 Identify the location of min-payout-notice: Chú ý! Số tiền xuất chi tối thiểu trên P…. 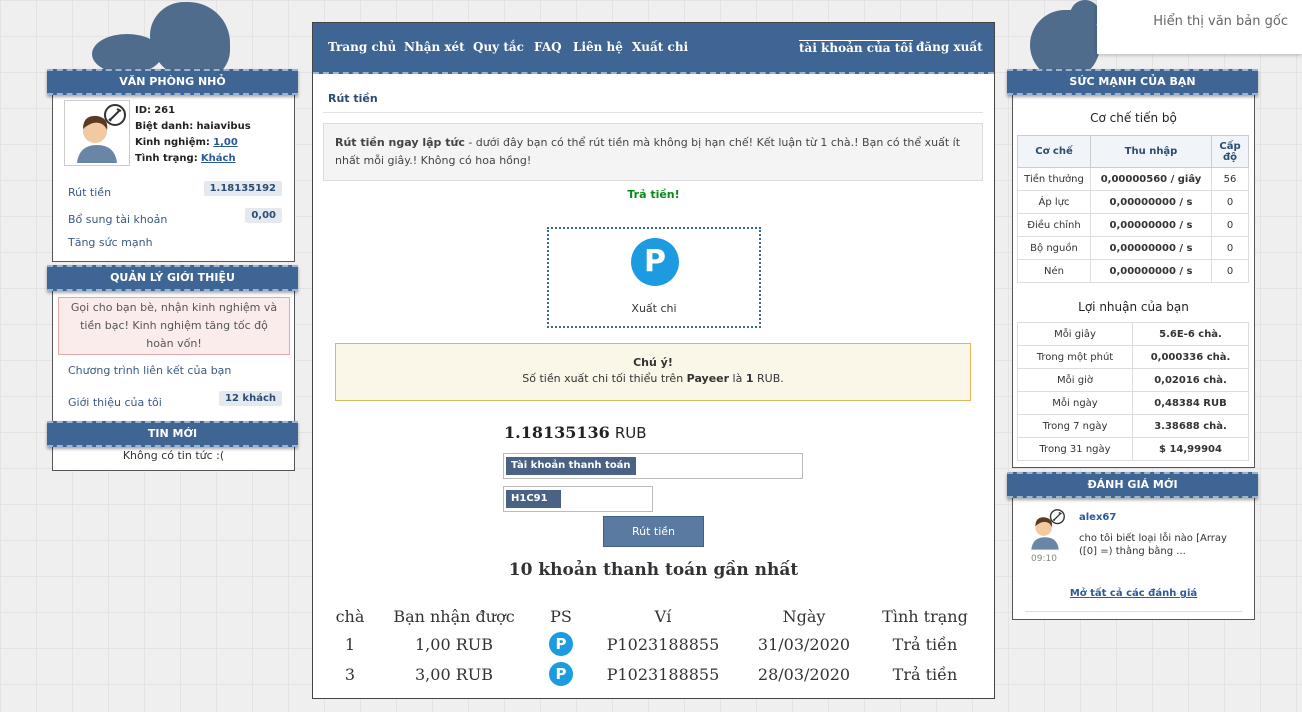
(653, 372).